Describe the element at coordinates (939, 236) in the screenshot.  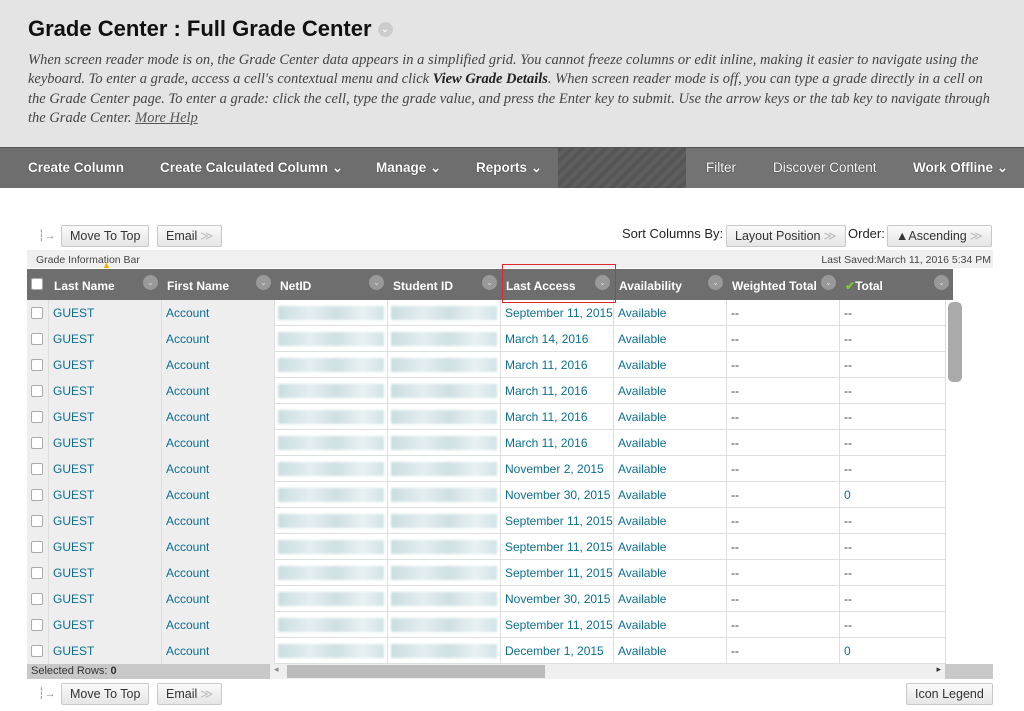
I see `order-select: ▲Ascending ≫` at that location.